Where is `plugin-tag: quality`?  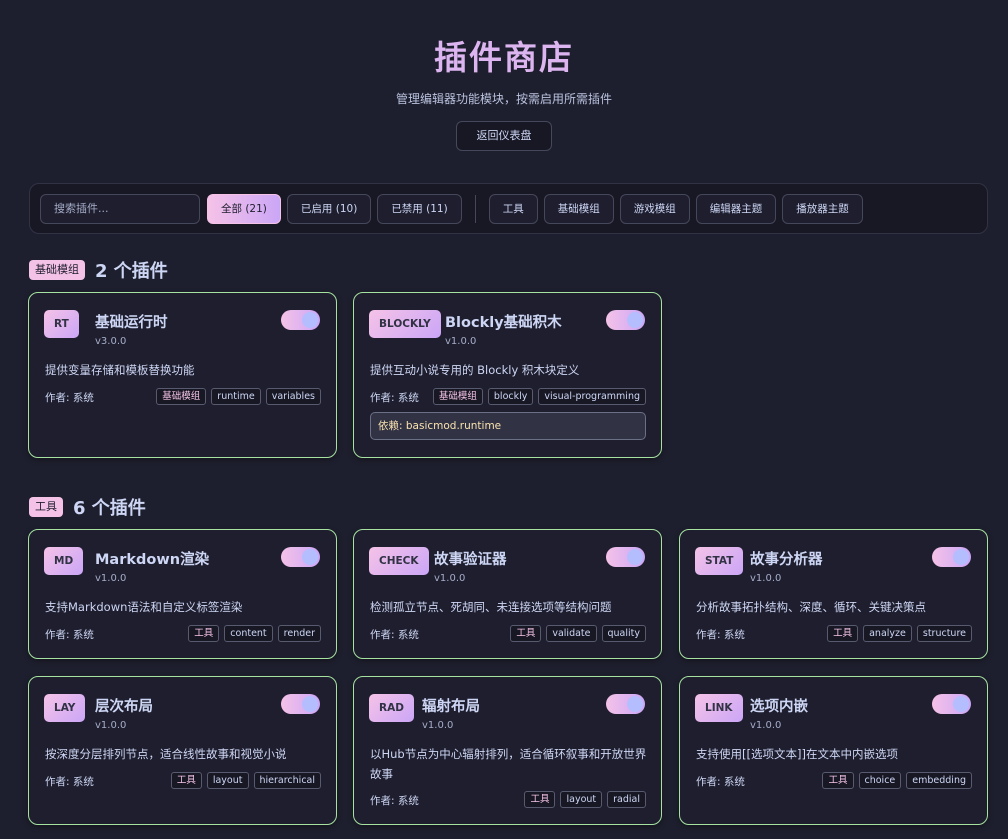
plugin-tag: quality is located at coordinates (623, 633).